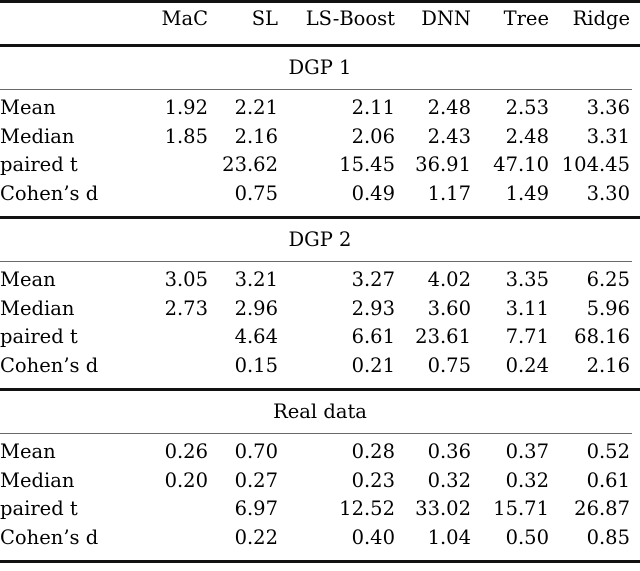 The height and width of the screenshot is (571, 640). I want to click on cell-ridge: 3.31, so click(594, 141).